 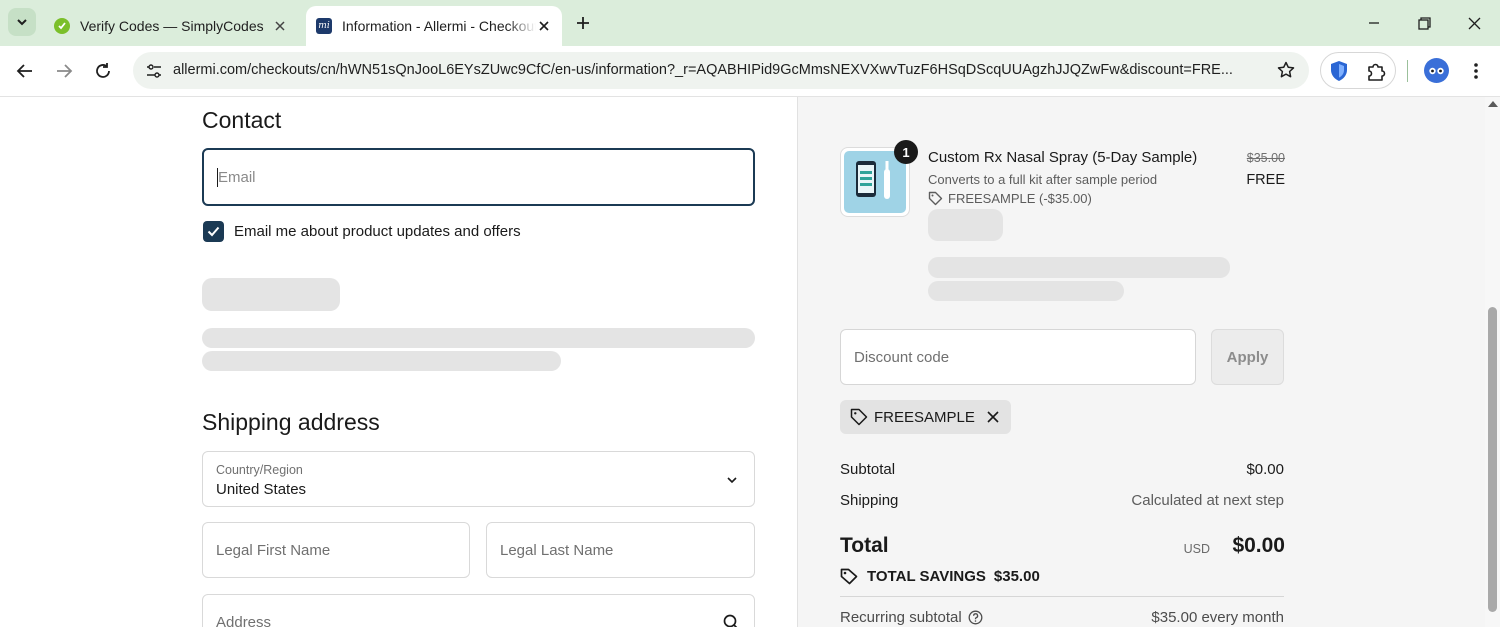 What do you see at coordinates (901, 617) in the screenshot?
I see `recurring-subtotal-label: Recurring subtotal` at bounding box center [901, 617].